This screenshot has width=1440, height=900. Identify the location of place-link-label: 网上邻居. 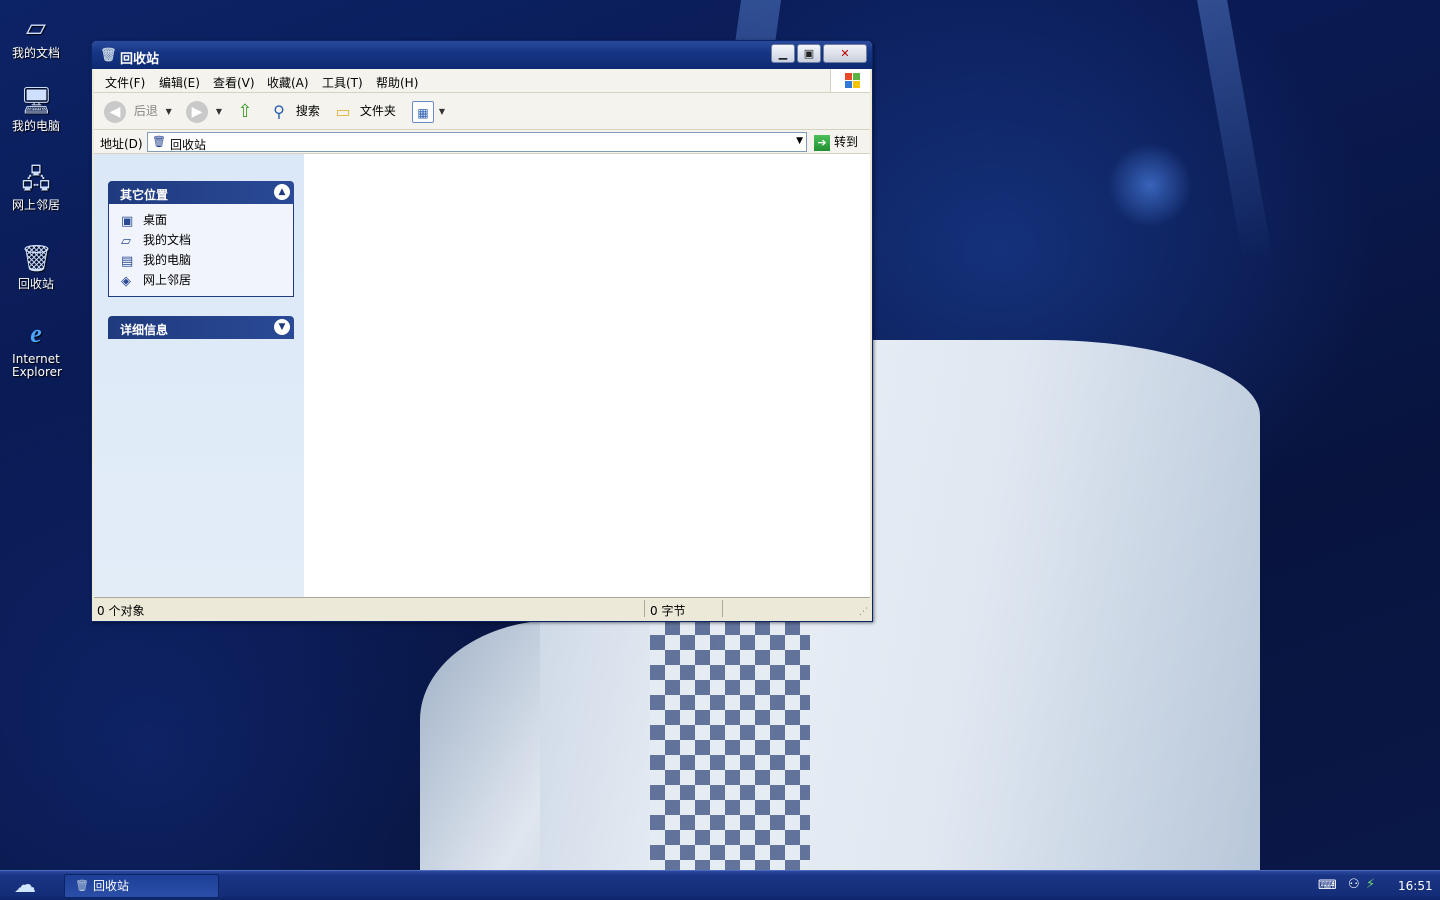
(167, 280).